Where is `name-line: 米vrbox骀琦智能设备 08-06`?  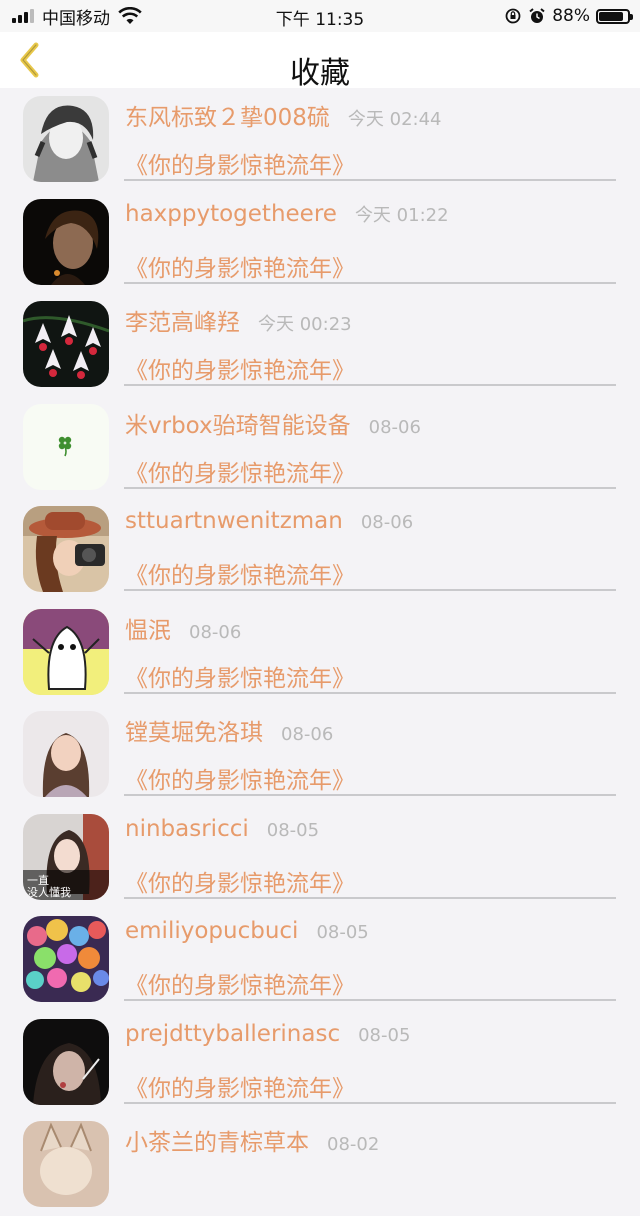
name-line: 米vrbox骀琦智能设备 08-06 is located at coordinates (372, 423).